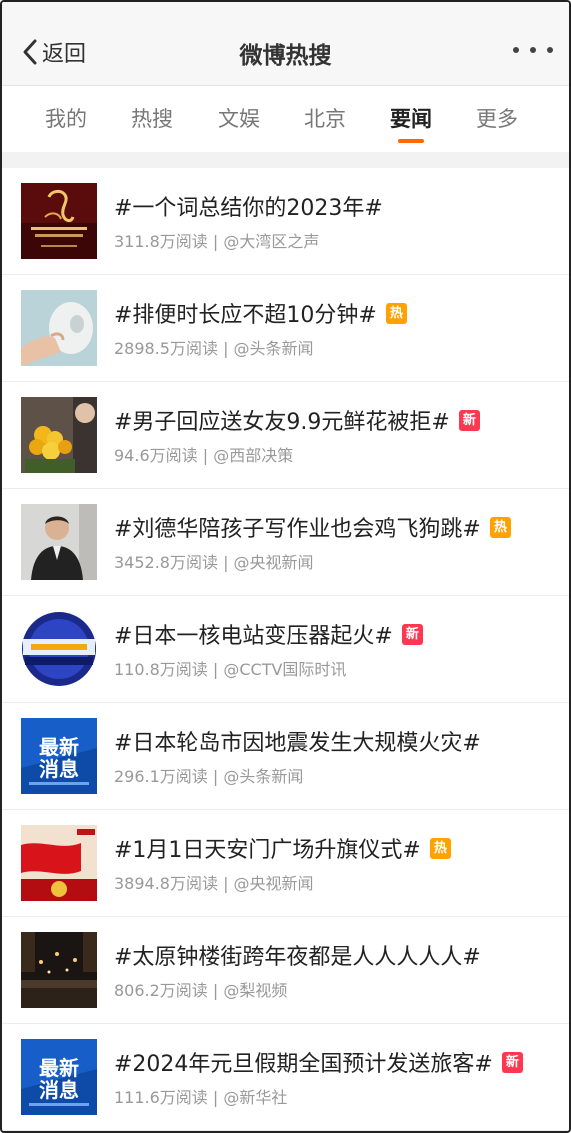  What do you see at coordinates (59, 970) in the screenshot?
I see `night-crowd-thumbnail` at bounding box center [59, 970].